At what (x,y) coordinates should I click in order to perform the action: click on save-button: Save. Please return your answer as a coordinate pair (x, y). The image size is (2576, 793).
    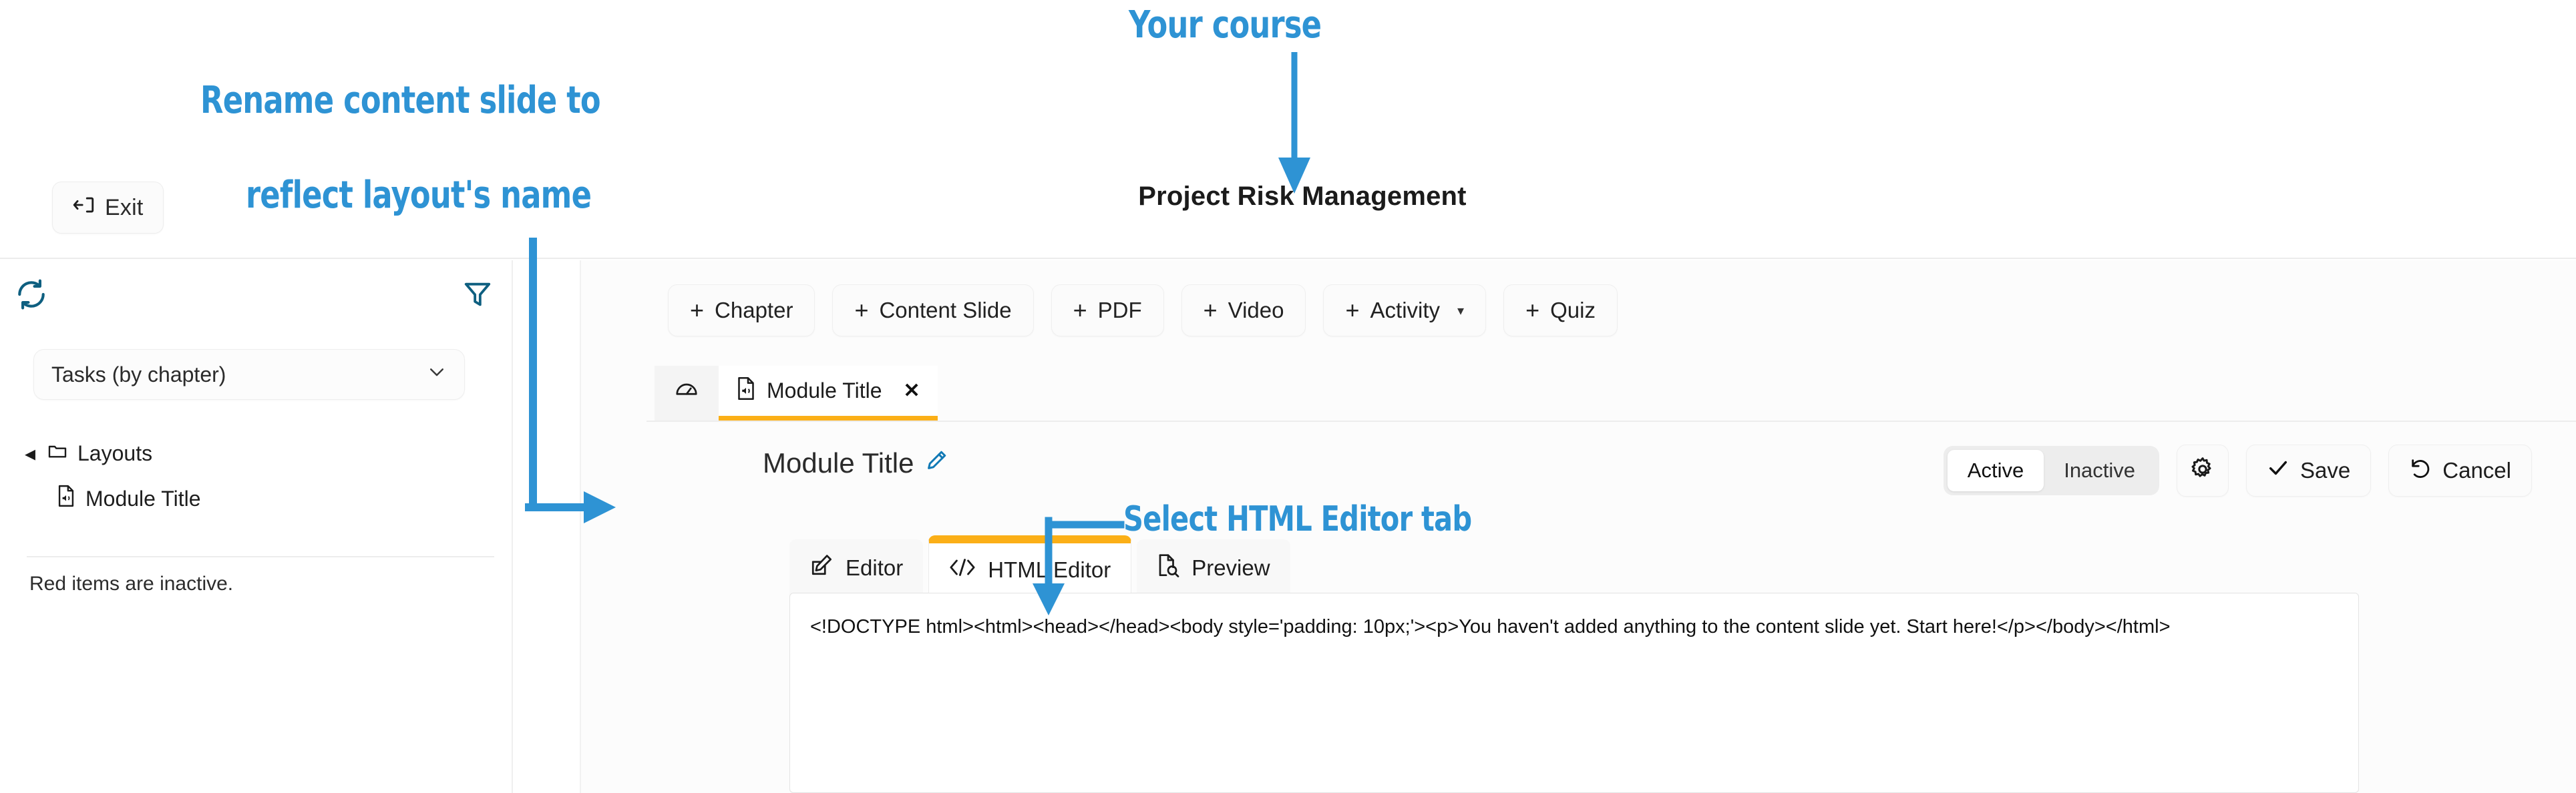
    Looking at the image, I should click on (2309, 471).